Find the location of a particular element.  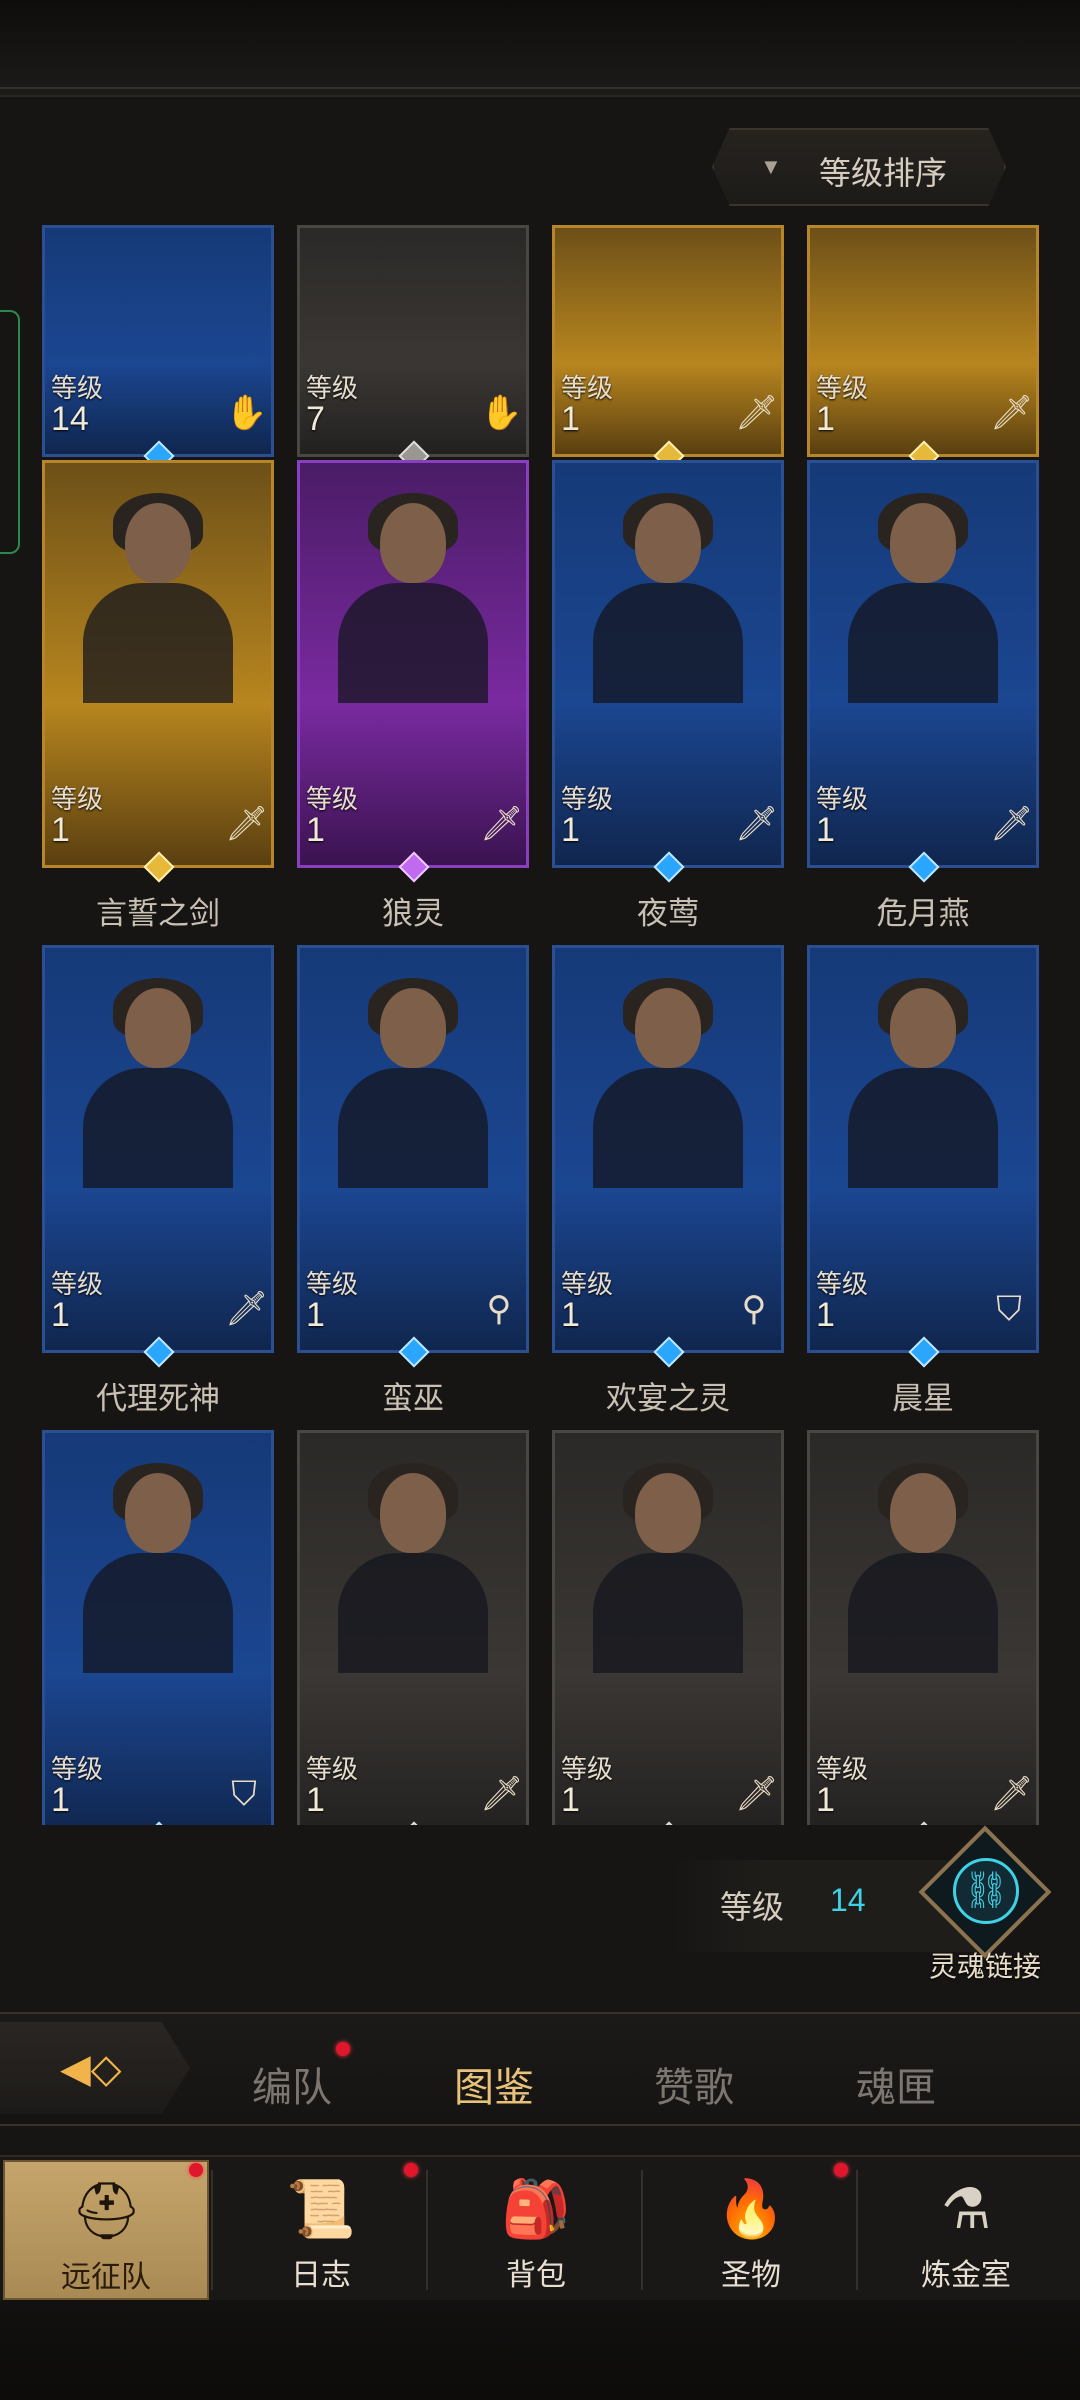

nav-item-label: 日志 is located at coordinates (321, 2275).